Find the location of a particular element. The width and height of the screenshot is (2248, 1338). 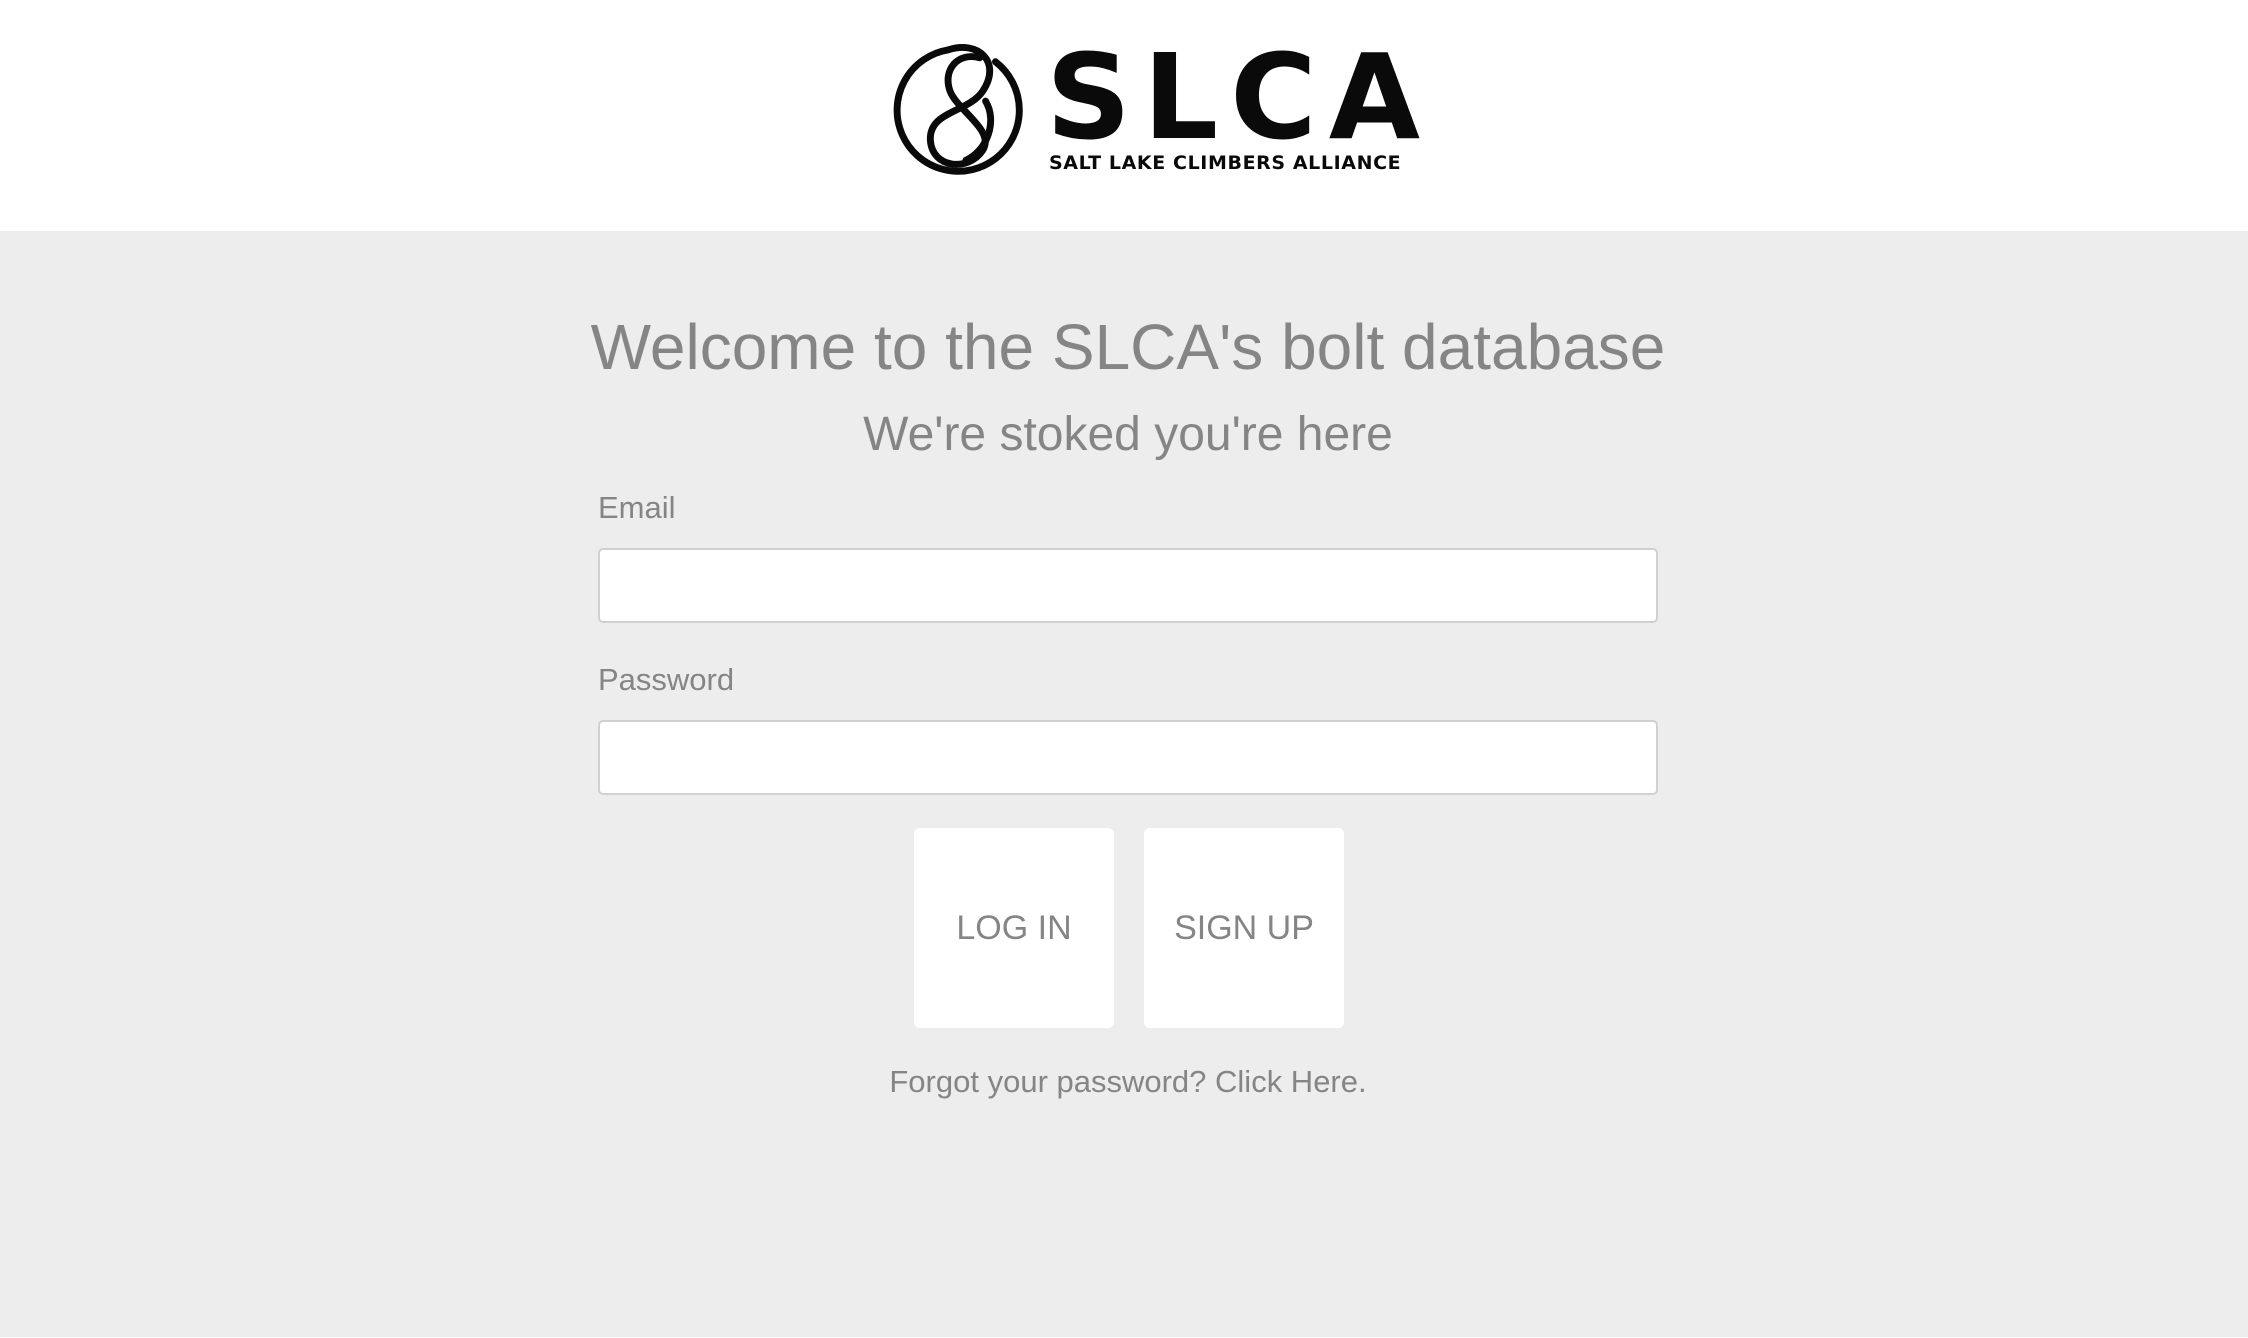

login-button: LOG IN is located at coordinates (1014, 928).